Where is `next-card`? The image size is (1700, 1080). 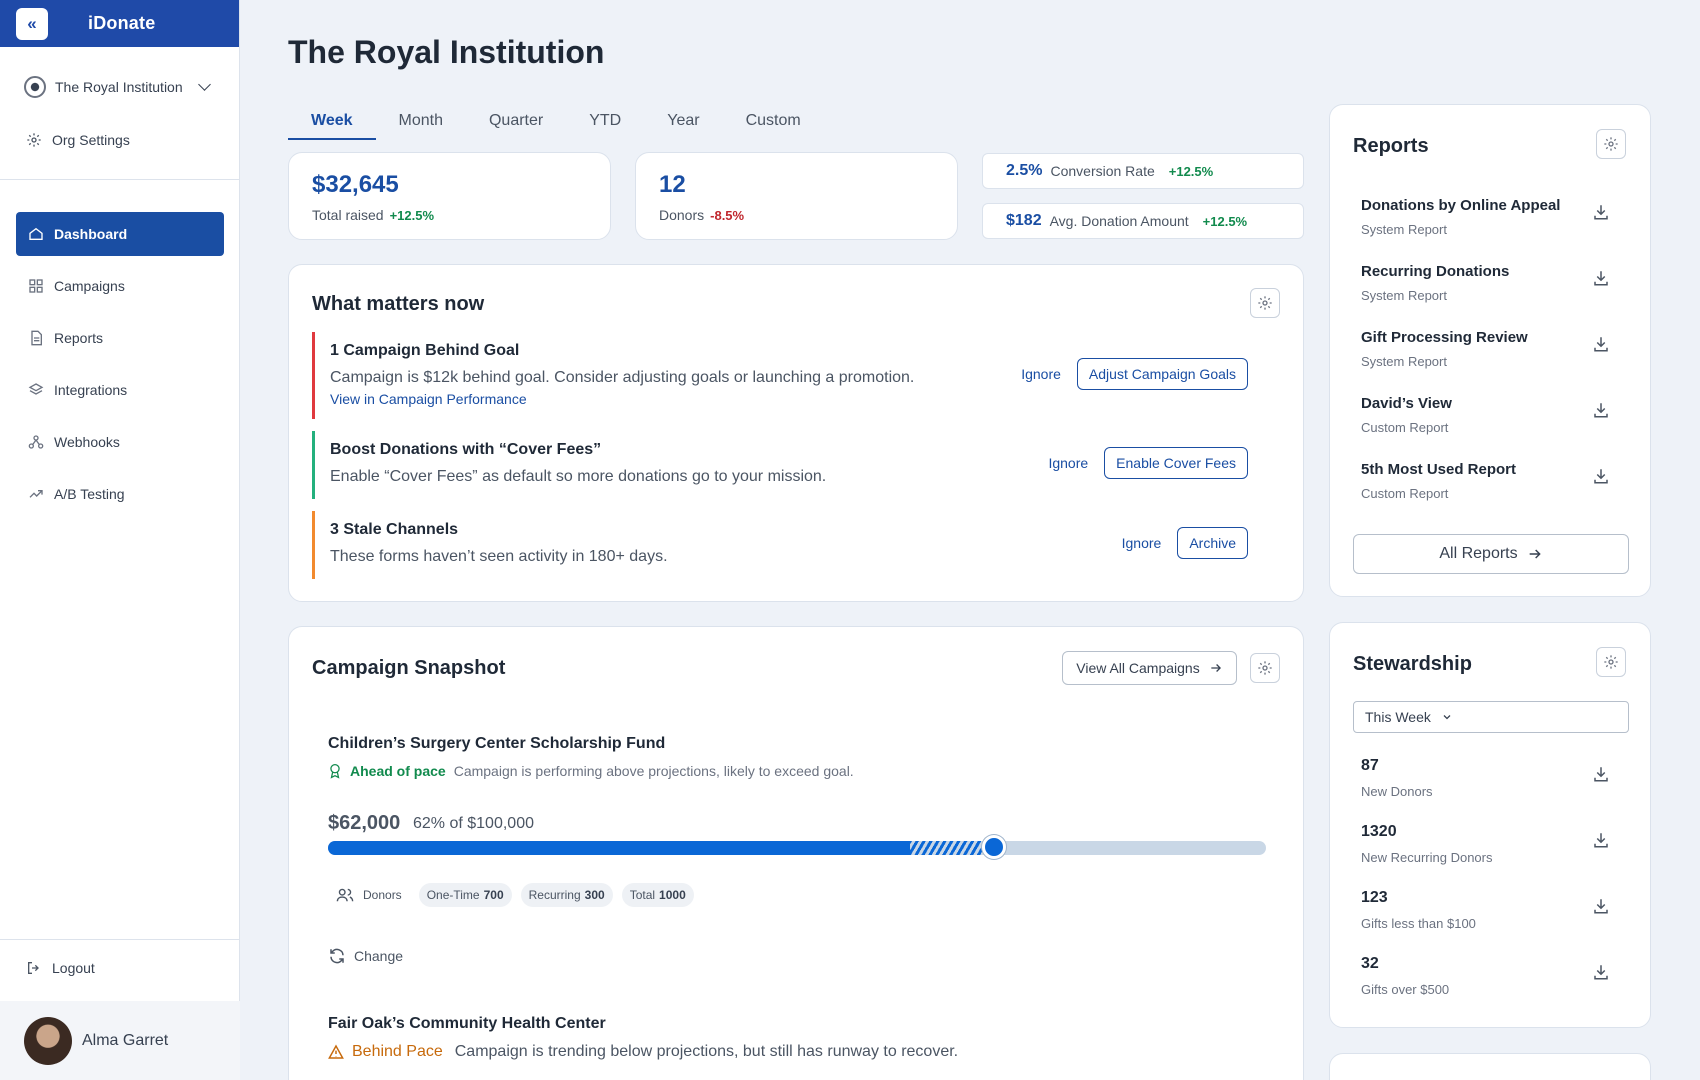 next-card is located at coordinates (1490, 1066).